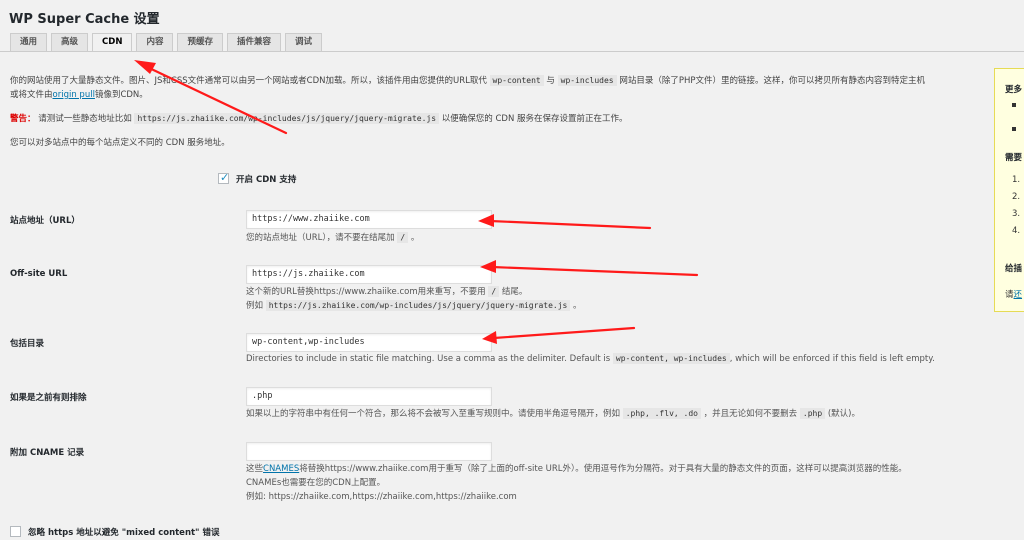  What do you see at coordinates (1016, 214) in the screenshot?
I see `sidebar-list-item: 3.` at bounding box center [1016, 214].